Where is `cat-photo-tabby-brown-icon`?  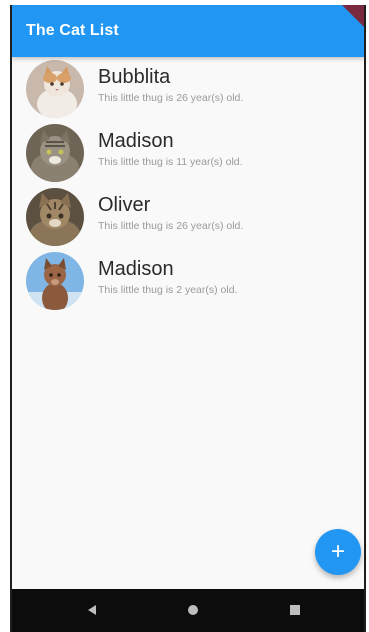 cat-photo-tabby-brown-icon is located at coordinates (55, 217).